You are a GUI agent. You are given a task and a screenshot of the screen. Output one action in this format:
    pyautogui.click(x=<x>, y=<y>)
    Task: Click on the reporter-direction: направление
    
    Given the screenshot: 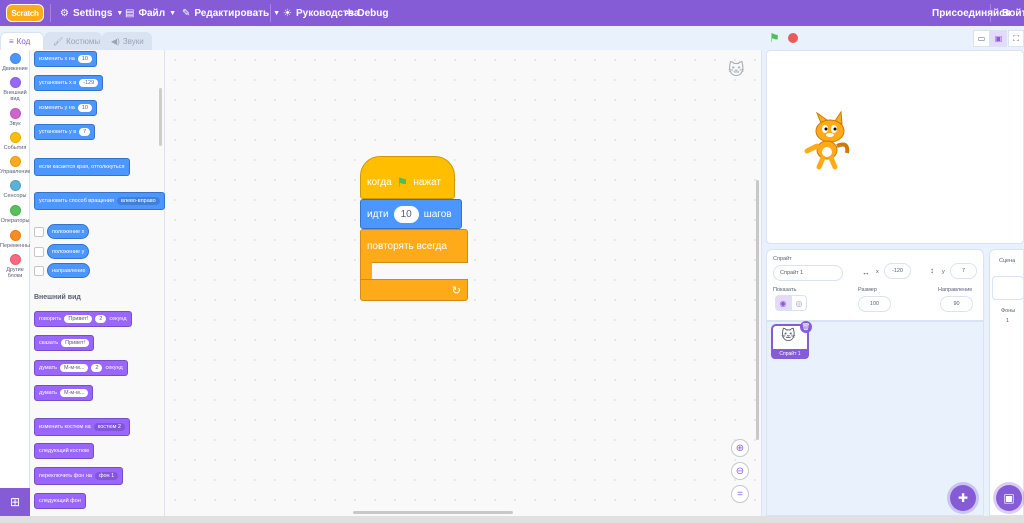 What is the action you would take?
    pyautogui.click(x=69, y=270)
    